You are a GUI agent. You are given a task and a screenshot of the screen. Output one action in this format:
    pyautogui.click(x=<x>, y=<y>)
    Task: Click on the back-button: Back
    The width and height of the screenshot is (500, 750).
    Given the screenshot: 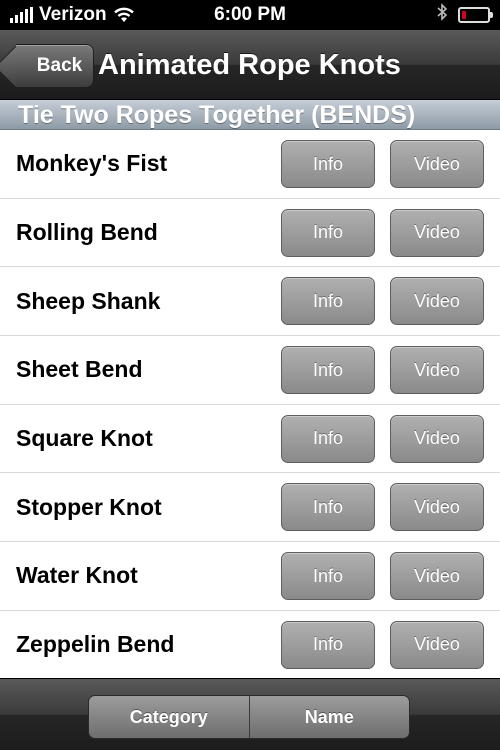 What is the action you would take?
    pyautogui.click(x=55, y=66)
    